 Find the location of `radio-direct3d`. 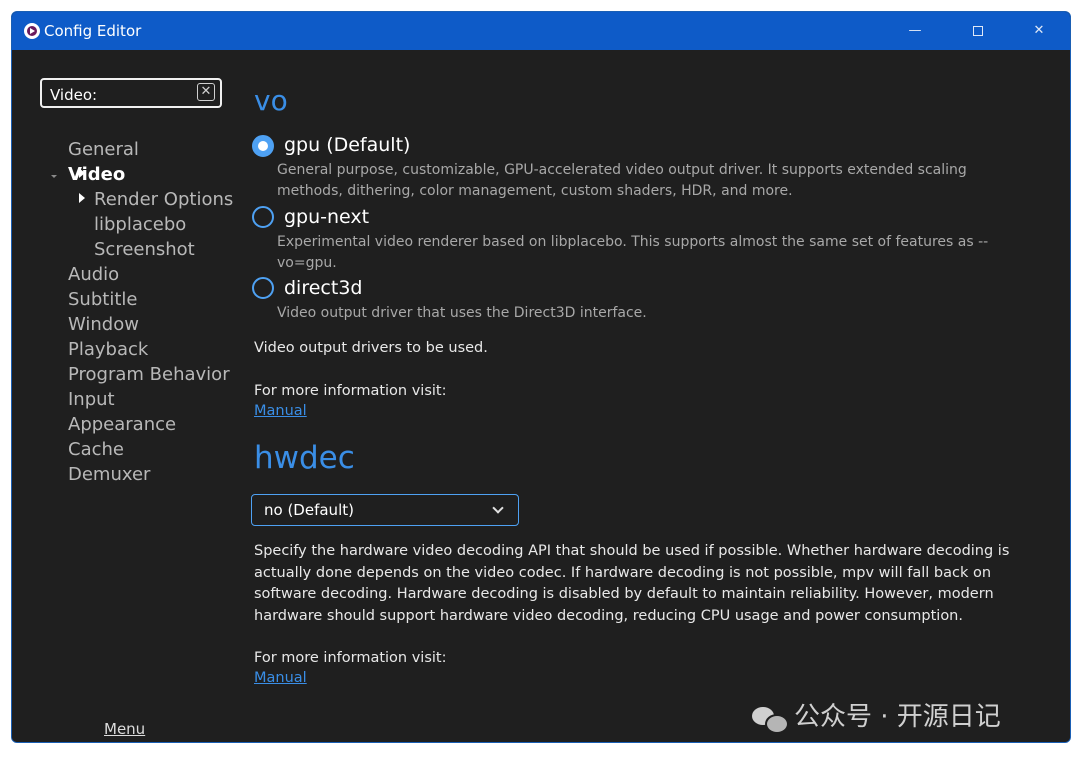

radio-direct3d is located at coordinates (263, 288).